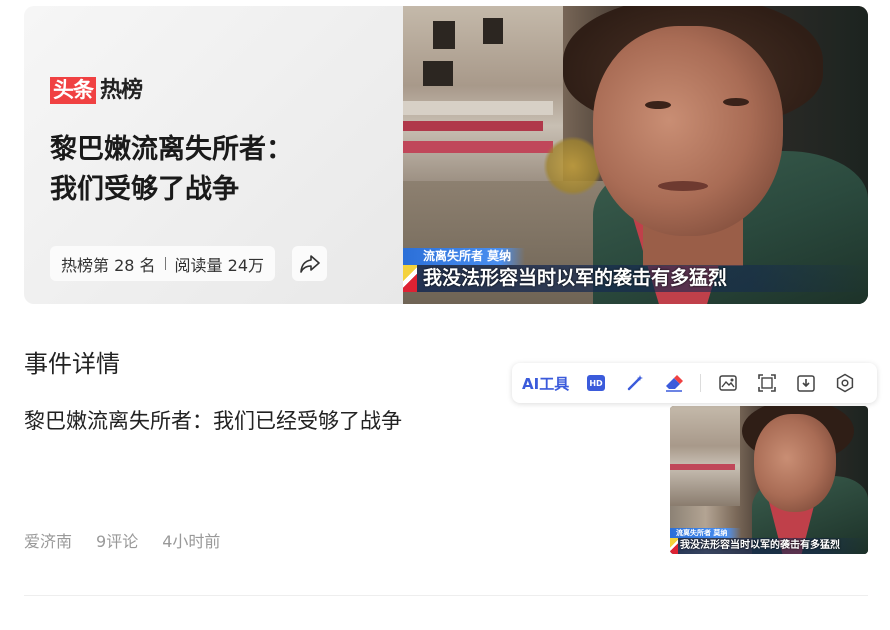 The width and height of the screenshot is (890, 630). I want to click on crop-button, so click(767, 383).